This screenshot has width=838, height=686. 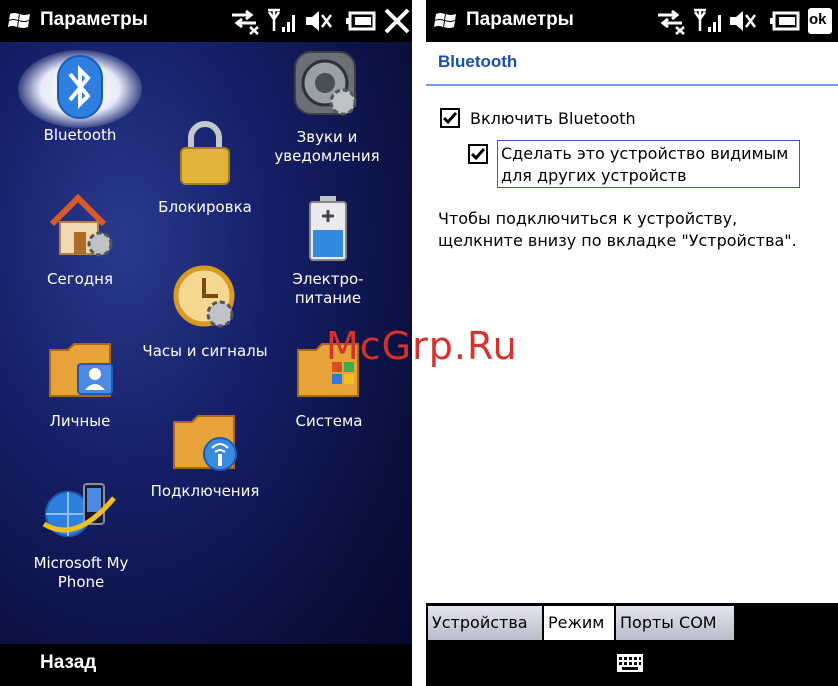 I want to click on input-panel-bar, so click(x=632, y=664).